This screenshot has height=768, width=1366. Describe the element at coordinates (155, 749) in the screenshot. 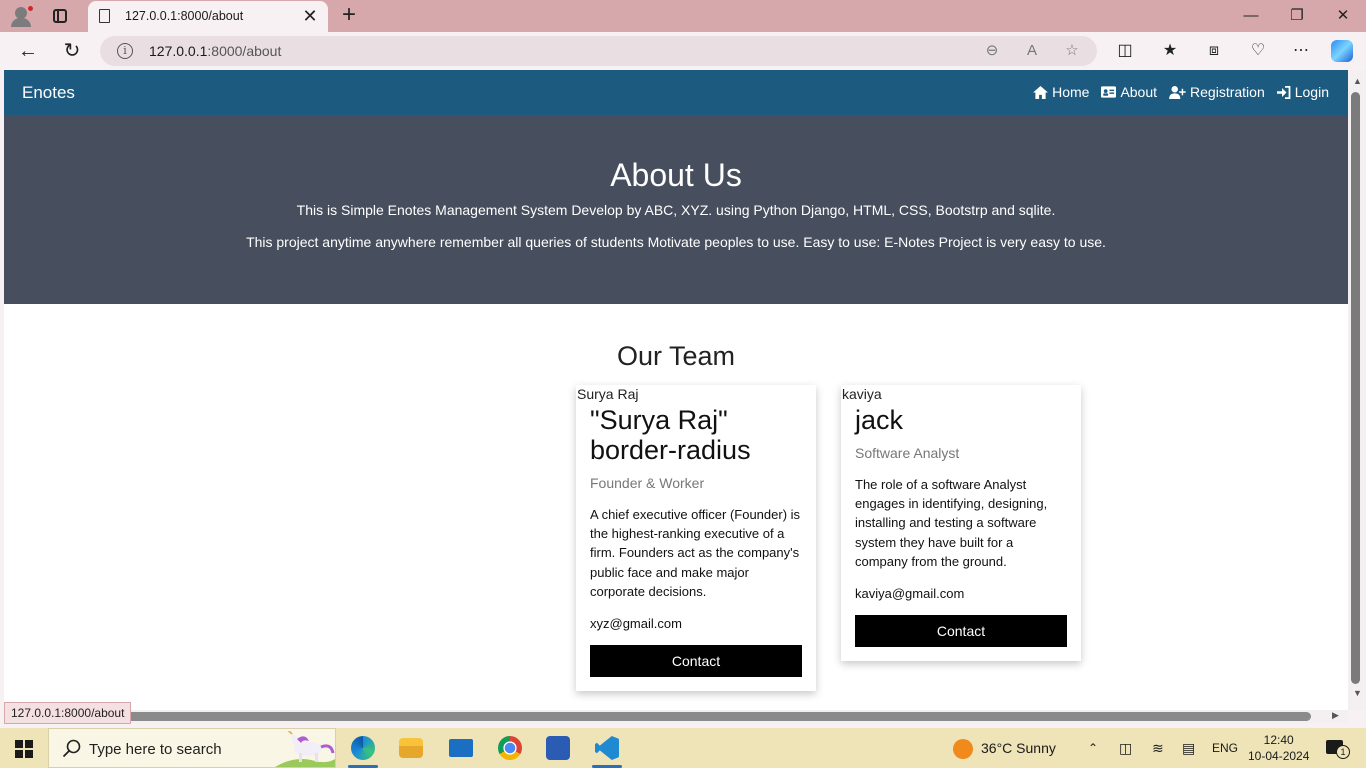

I see `search-placeholder: Type here to search` at that location.